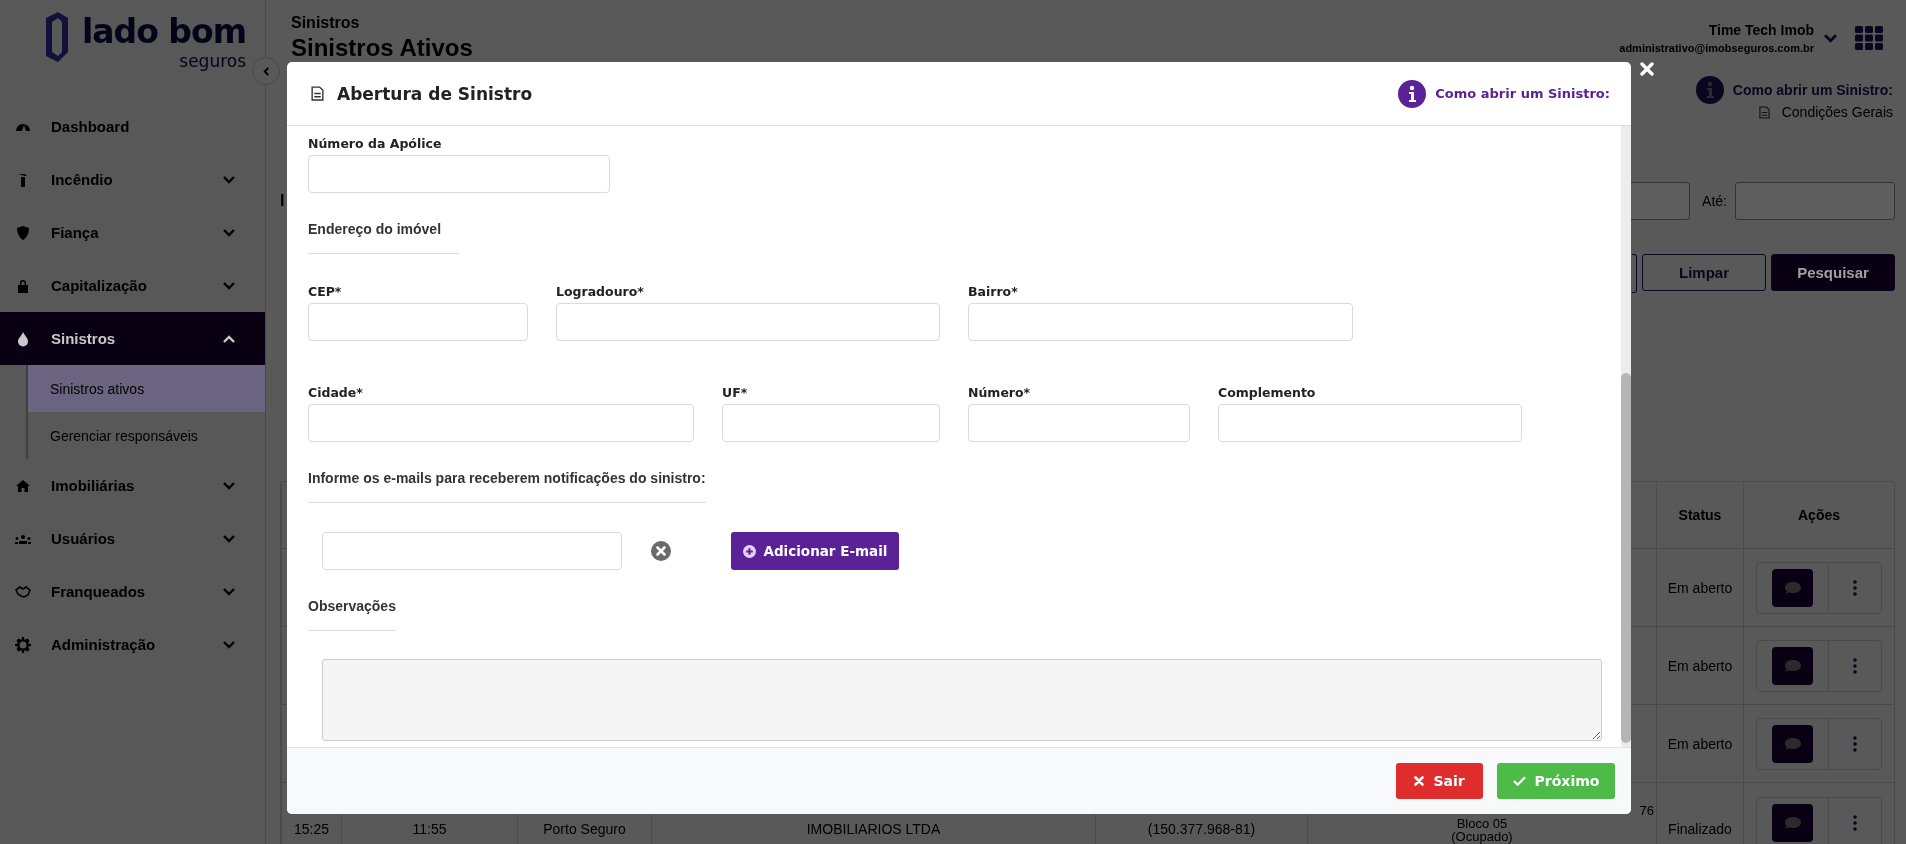  Describe the element at coordinates (749, 551) in the screenshot. I see `plus-circle-icon` at that location.